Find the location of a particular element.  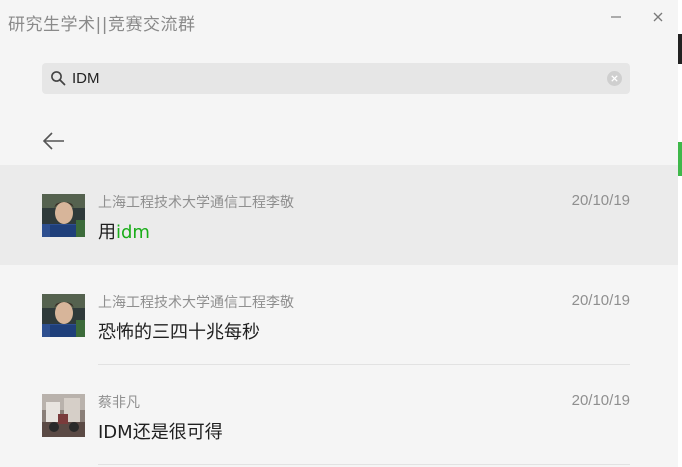

message-text: 恐怖的三四十兆每秒 is located at coordinates (179, 331).